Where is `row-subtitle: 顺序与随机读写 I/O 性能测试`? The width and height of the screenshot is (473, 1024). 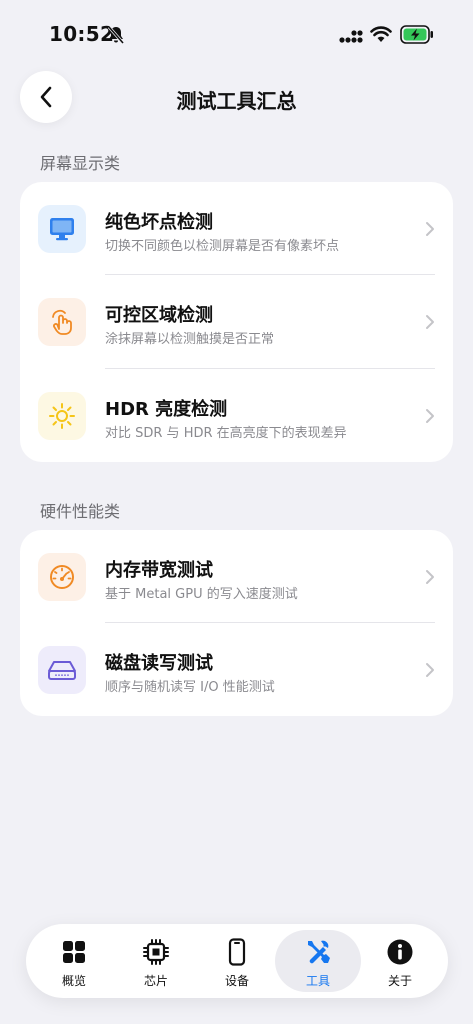
row-subtitle: 顺序与随机读写 I/O 性能测试 is located at coordinates (190, 687).